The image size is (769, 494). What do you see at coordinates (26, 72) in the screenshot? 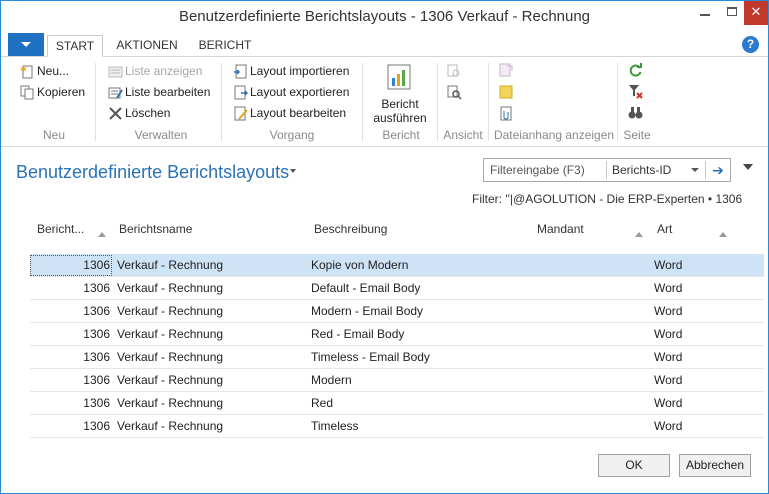
I see `new-document-icon: ✱` at bounding box center [26, 72].